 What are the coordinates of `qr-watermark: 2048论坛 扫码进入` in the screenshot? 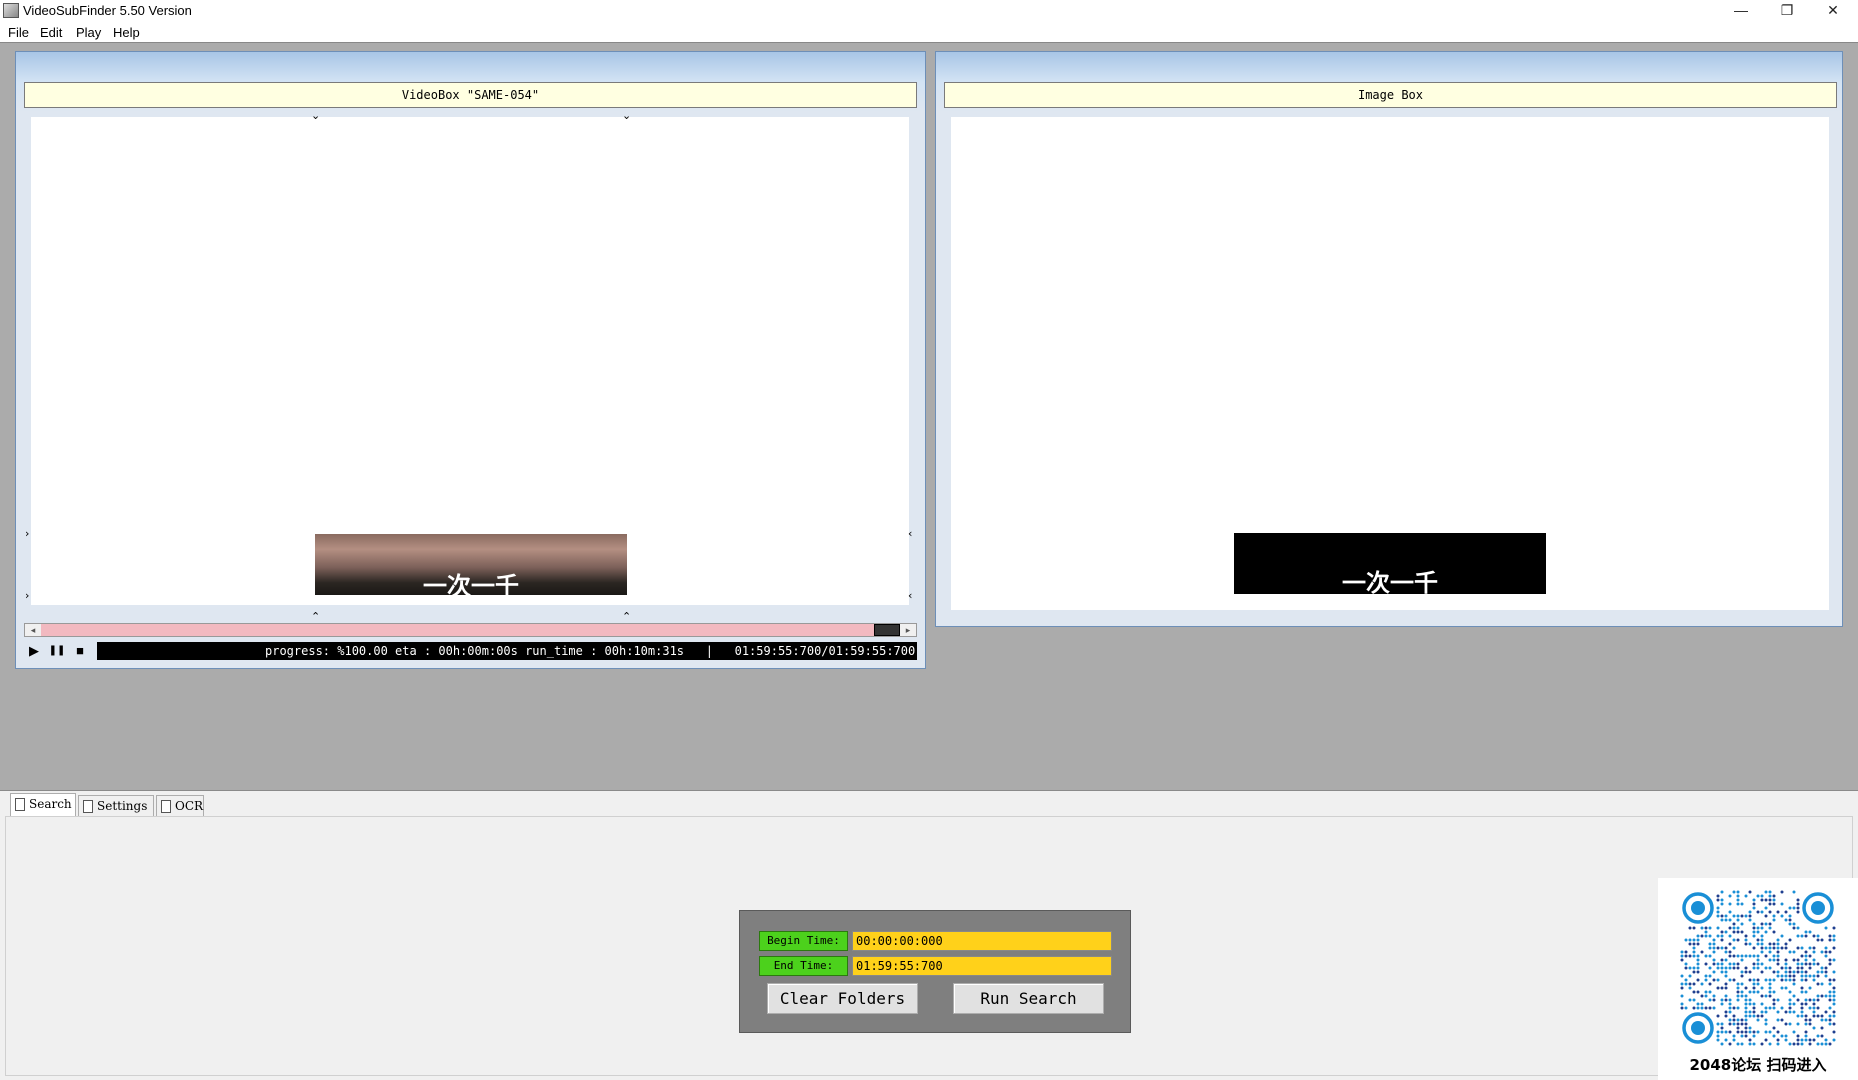 It's located at (1758, 979).